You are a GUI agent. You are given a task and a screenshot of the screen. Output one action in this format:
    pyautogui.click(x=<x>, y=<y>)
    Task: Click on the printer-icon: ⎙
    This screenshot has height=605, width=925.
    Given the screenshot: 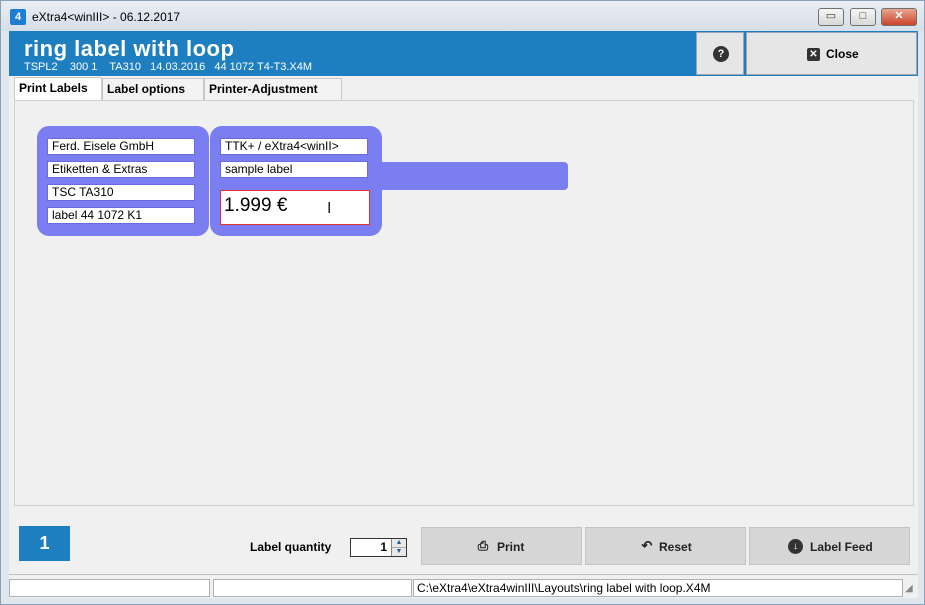 What is the action you would take?
    pyautogui.click(x=483, y=545)
    